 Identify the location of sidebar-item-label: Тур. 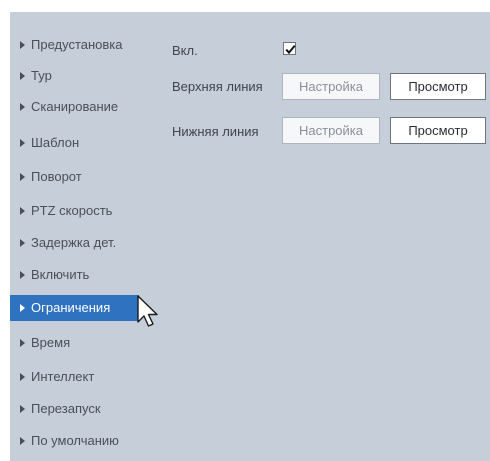
(41, 75).